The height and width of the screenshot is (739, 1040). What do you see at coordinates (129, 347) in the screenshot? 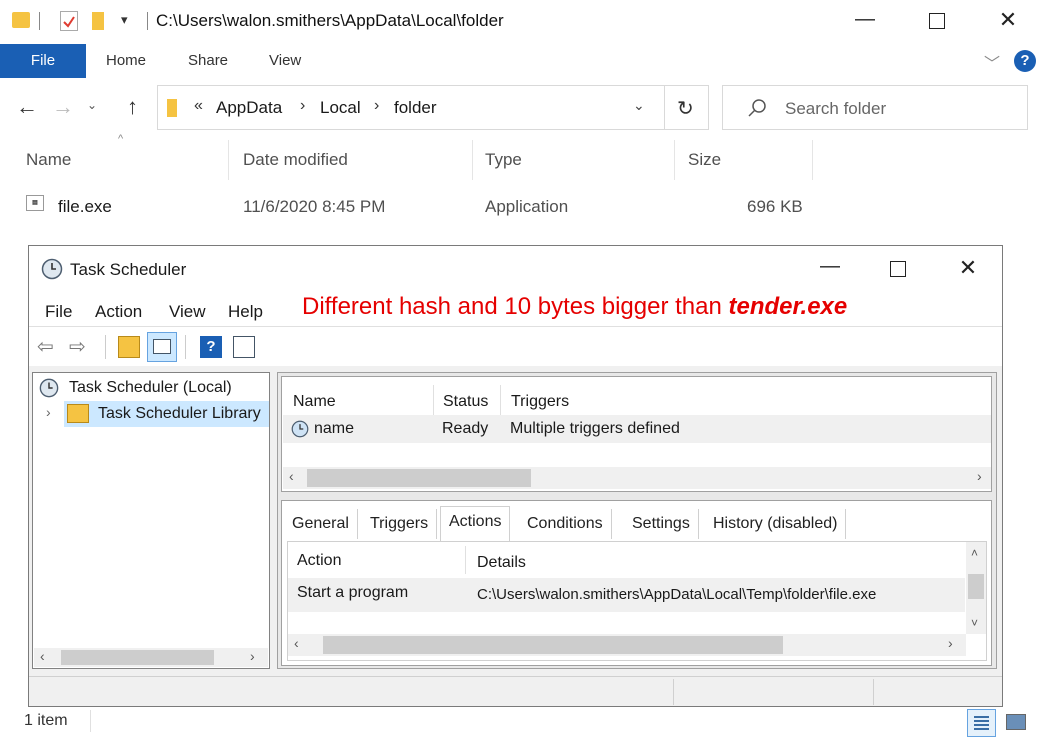
I see `up-folder-icon` at bounding box center [129, 347].